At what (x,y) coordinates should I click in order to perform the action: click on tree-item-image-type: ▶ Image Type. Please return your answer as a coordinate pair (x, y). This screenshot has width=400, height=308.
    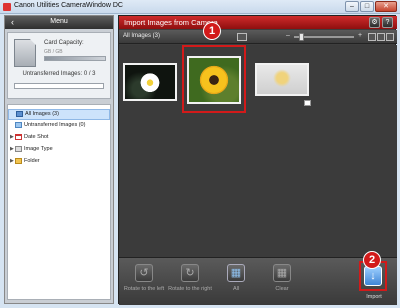
    Looking at the image, I should click on (59, 150).